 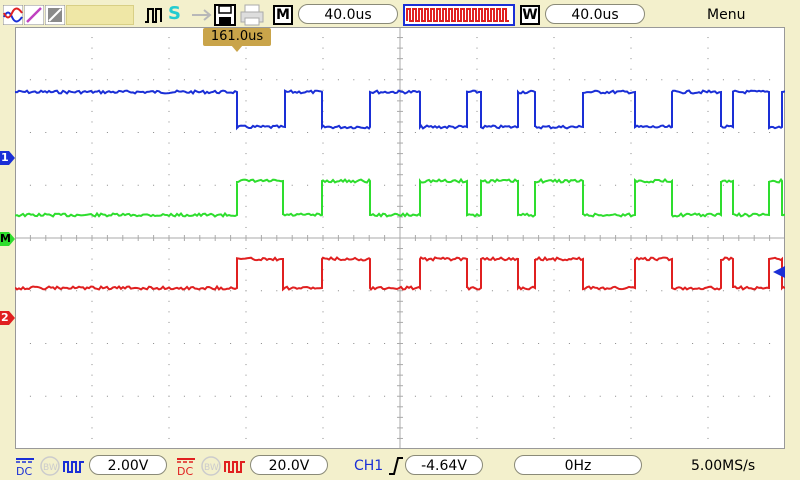 What do you see at coordinates (34, 15) in the screenshot?
I see `cursor-icon` at bounding box center [34, 15].